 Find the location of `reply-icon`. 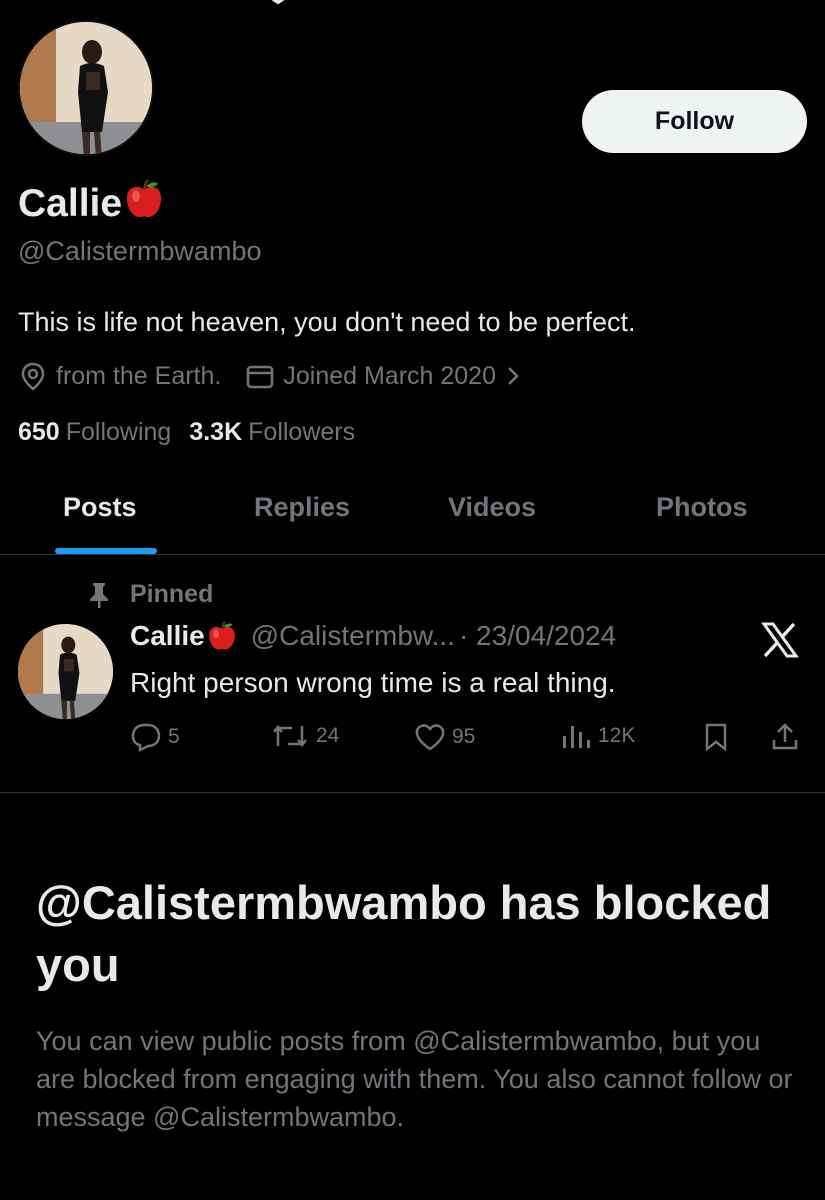

reply-icon is located at coordinates (146, 737).